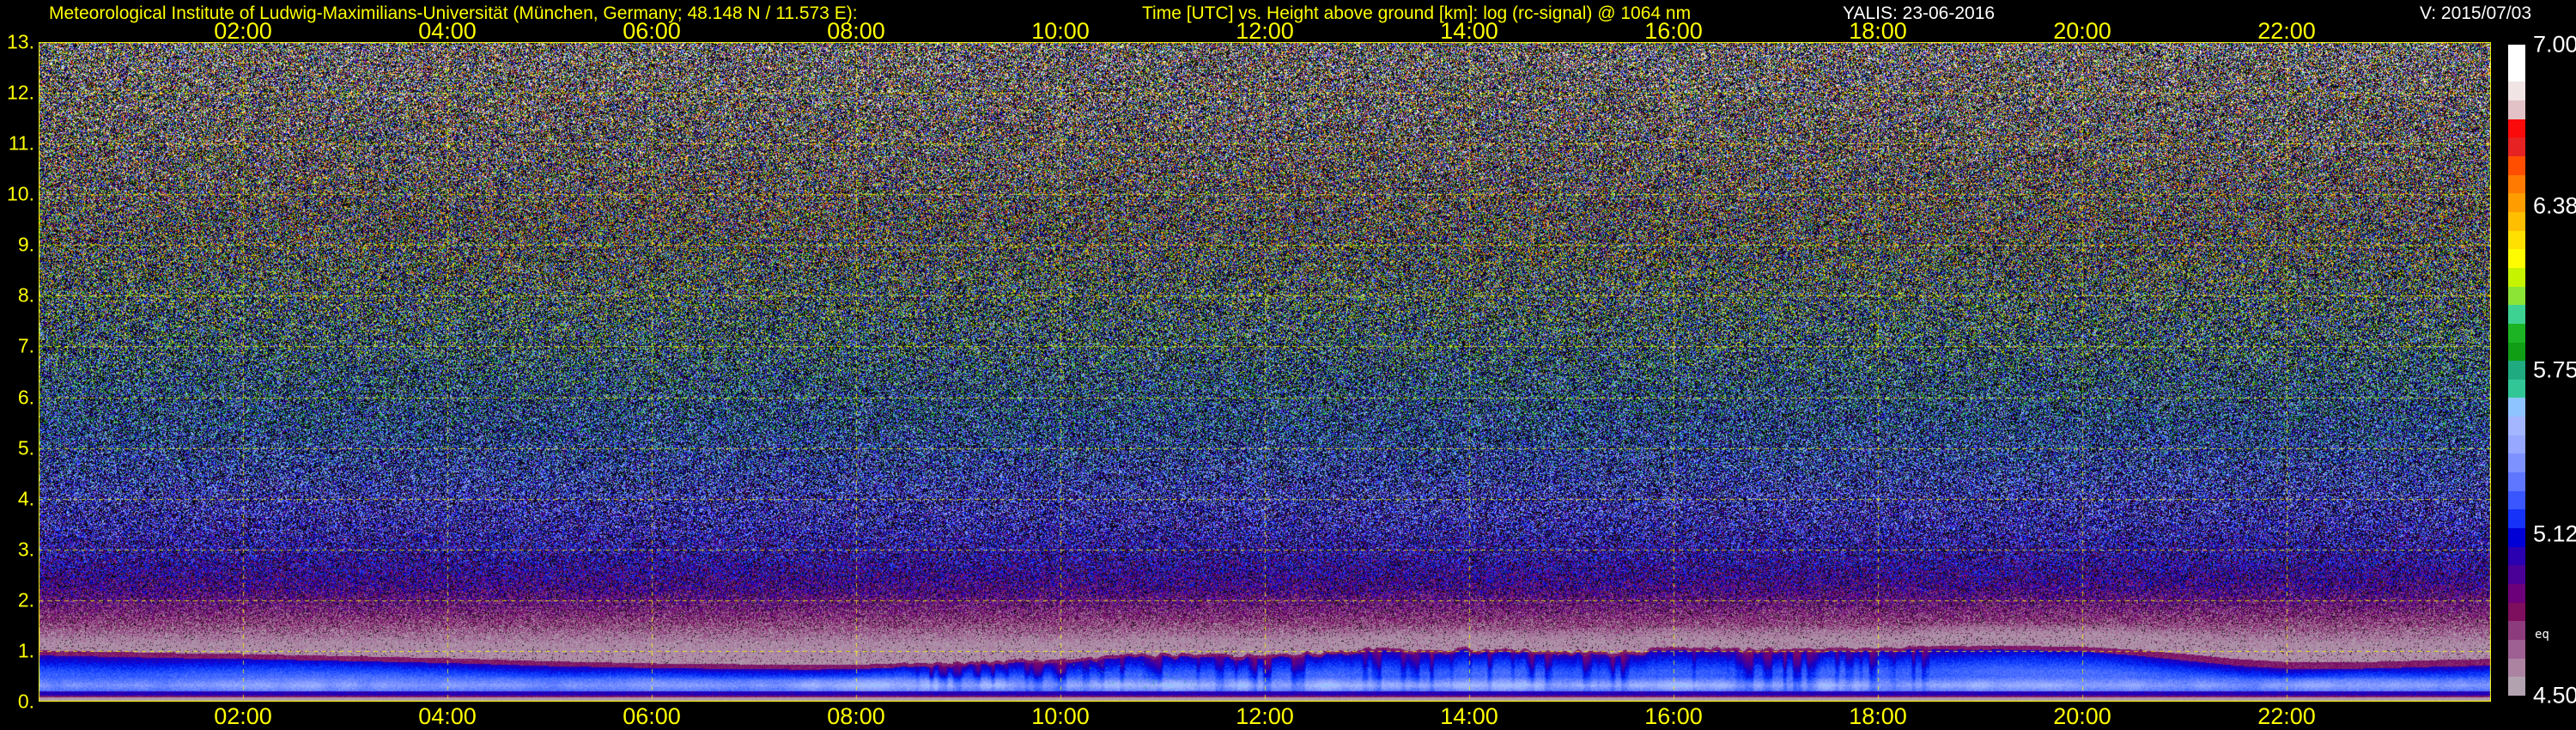 Image resolution: width=2576 pixels, height=730 pixels. I want to click on colorbar-eq-label: eq, so click(2542, 635).